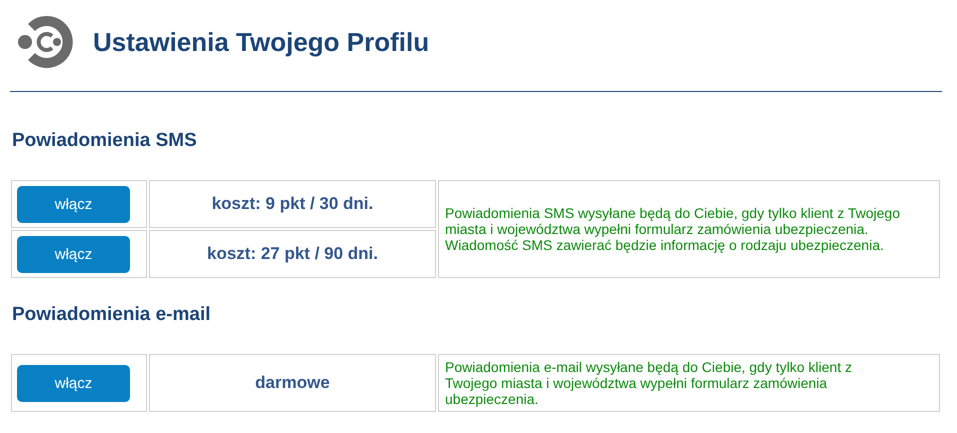 The image size is (957, 433). Describe the element at coordinates (673, 229) in the screenshot. I see `description-text: Powiadomienia SMS wysyłane będą do Ciebie, gdy tylko klient z Twojego miasta i województwa wypełni formularz zamówienia ubezpieczenia. Wiadomość SMS zawierać będzie informację o rodzaju ubezpieczenia.` at that location.